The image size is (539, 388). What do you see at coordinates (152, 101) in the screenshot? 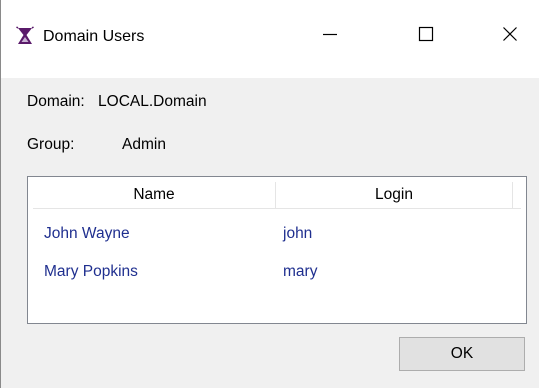
I see `domain-value: LOCAL.Domain` at bounding box center [152, 101].